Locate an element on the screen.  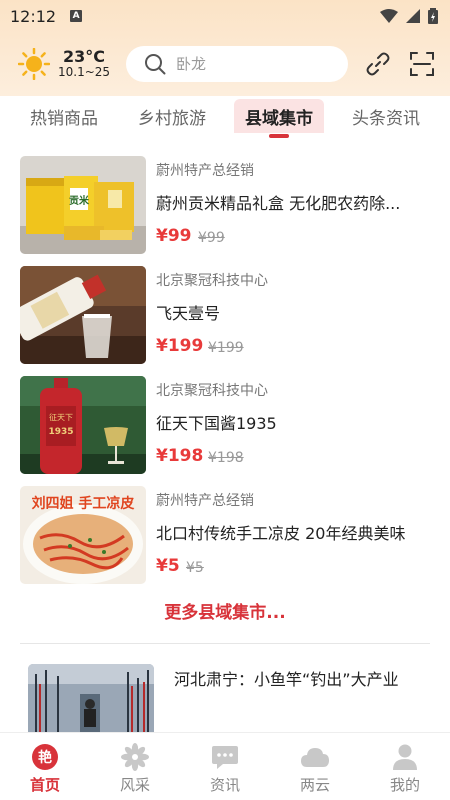
product-image-rice-gift-box: 贡米 is located at coordinates (83, 205).